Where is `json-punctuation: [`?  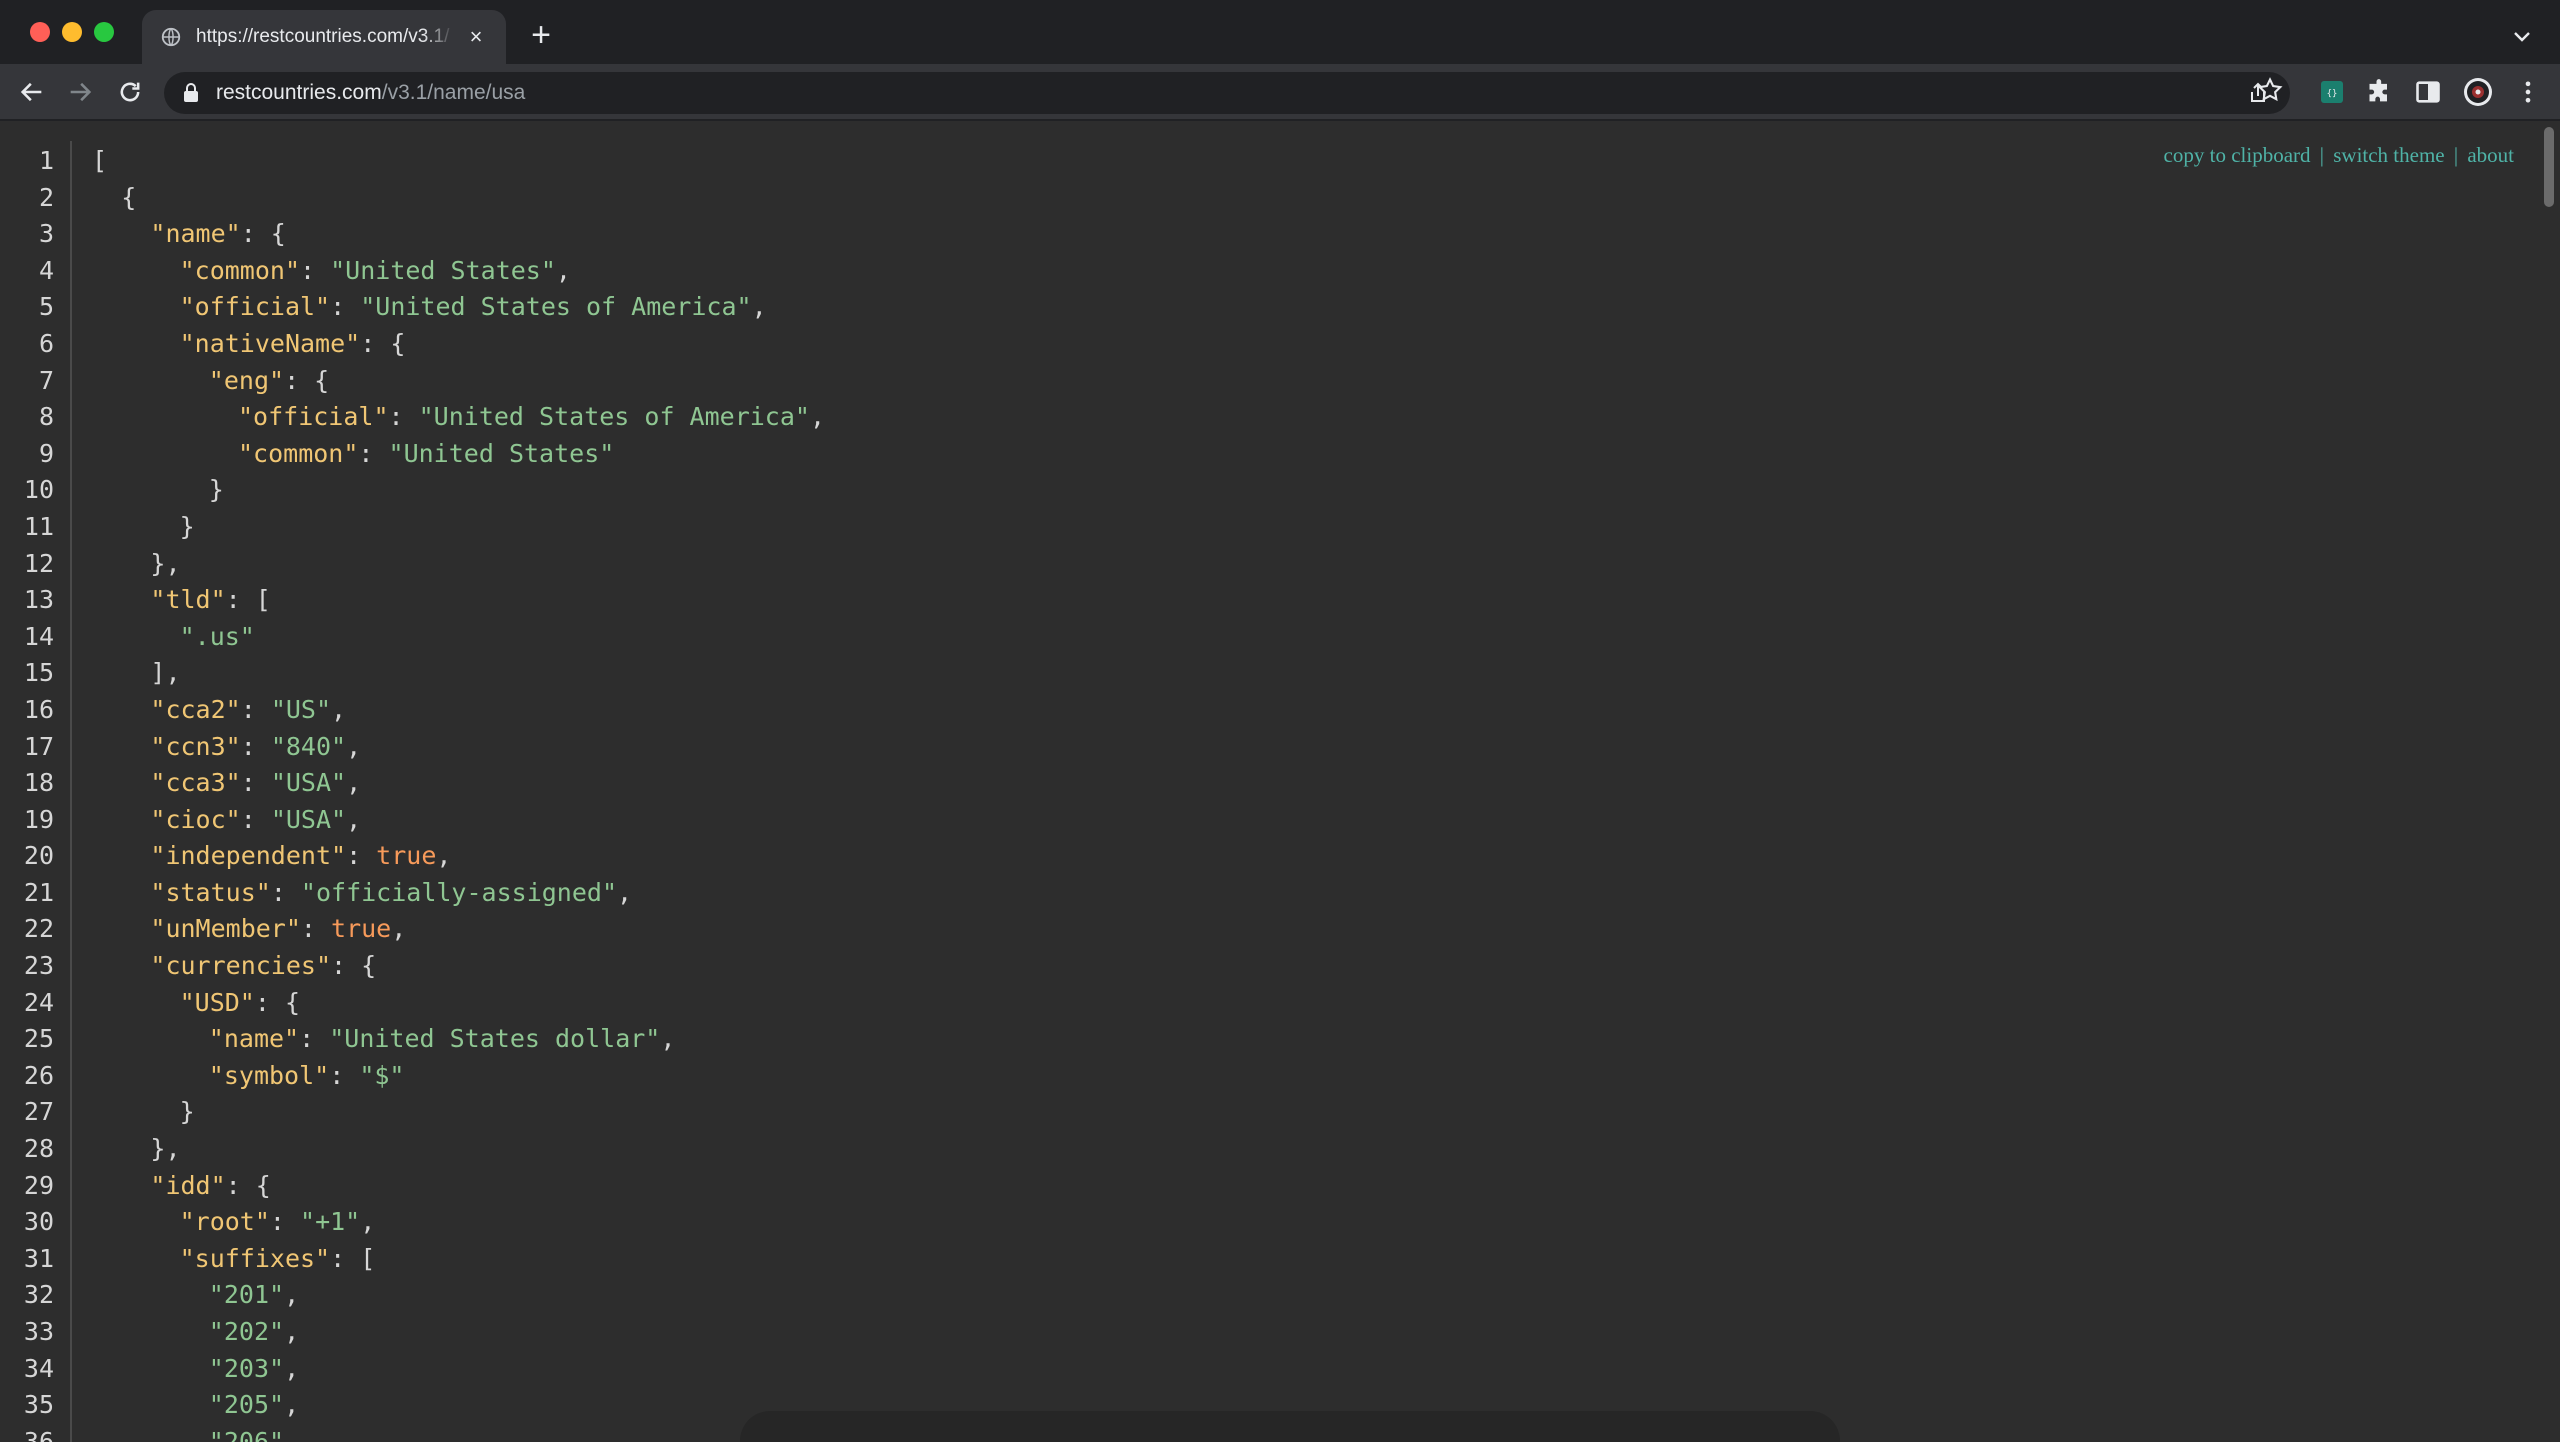 json-punctuation: [ is located at coordinates (100, 160).